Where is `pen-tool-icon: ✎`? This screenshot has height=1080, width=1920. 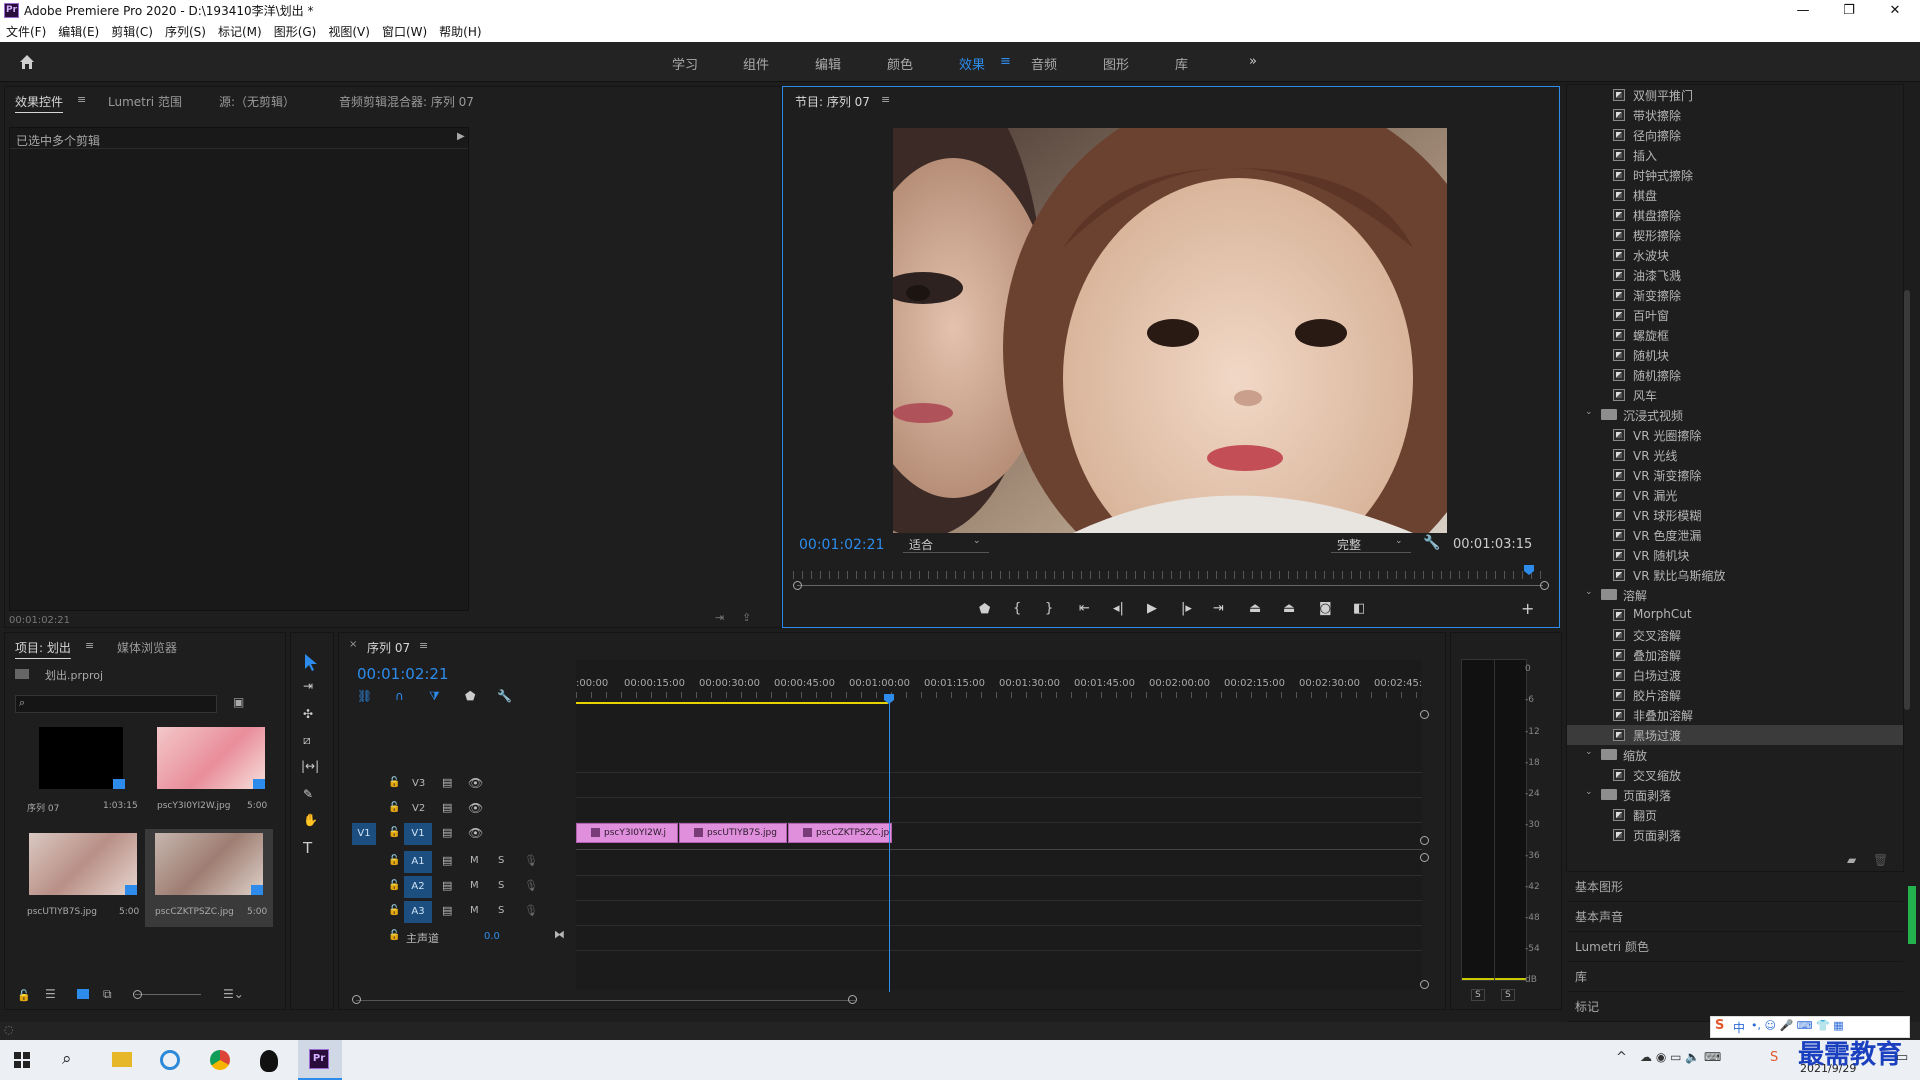 pen-tool-icon: ✎ is located at coordinates (308, 794).